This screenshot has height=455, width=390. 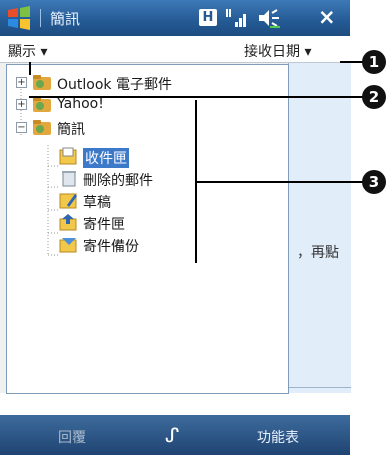 What do you see at coordinates (80, 104) in the screenshot?
I see `tree-item-label: Yahoo!` at bounding box center [80, 104].